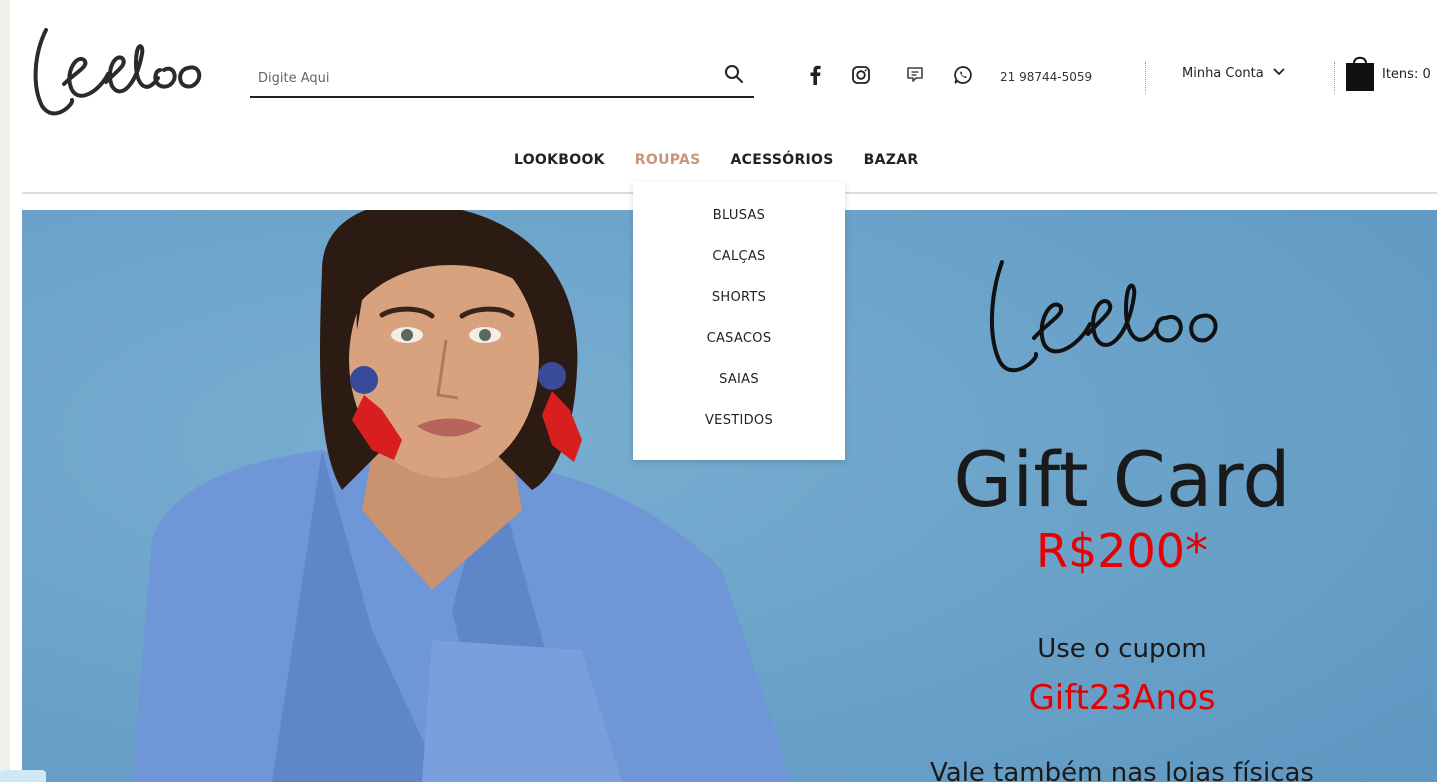 Image resolution: width=1437 pixels, height=782 pixels. What do you see at coordinates (1122, 698) in the screenshot?
I see `coupon-code: Gift23Anos` at bounding box center [1122, 698].